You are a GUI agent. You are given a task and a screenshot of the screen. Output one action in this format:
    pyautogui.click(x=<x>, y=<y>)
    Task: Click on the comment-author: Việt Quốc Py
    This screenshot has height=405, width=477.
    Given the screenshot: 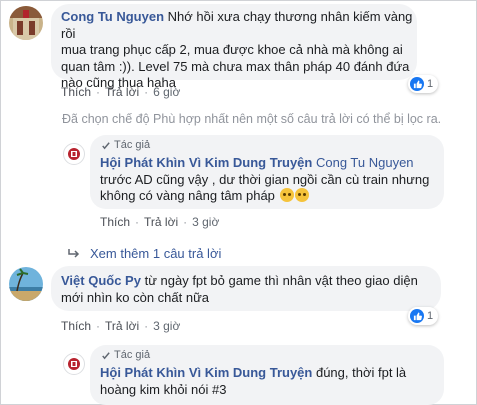 What is the action you would take?
    pyautogui.click(x=101, y=280)
    